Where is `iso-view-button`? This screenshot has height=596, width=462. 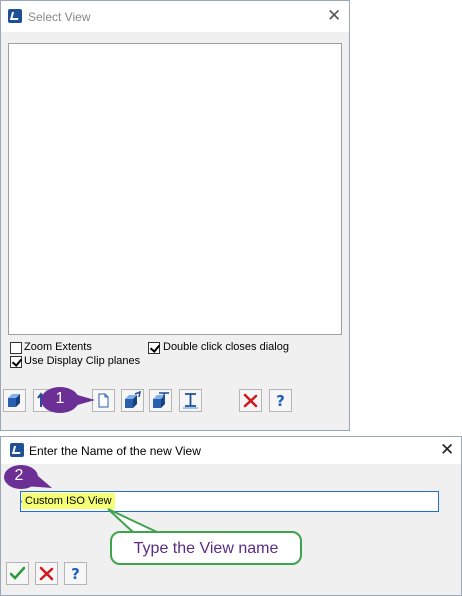 iso-view-button is located at coordinates (132, 400).